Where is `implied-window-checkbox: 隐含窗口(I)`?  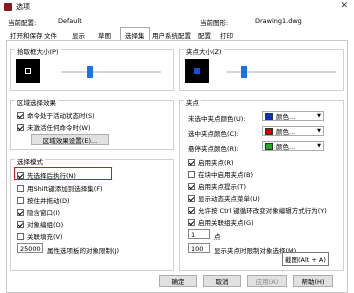
implied-window-checkbox: 隐含窗口(I) is located at coordinates (38, 212).